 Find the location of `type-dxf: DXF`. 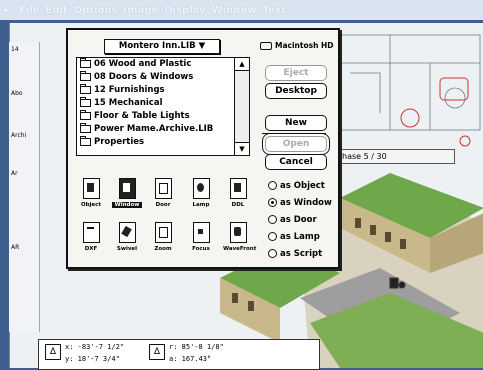

type-dxf: DXF is located at coordinates (91, 242).